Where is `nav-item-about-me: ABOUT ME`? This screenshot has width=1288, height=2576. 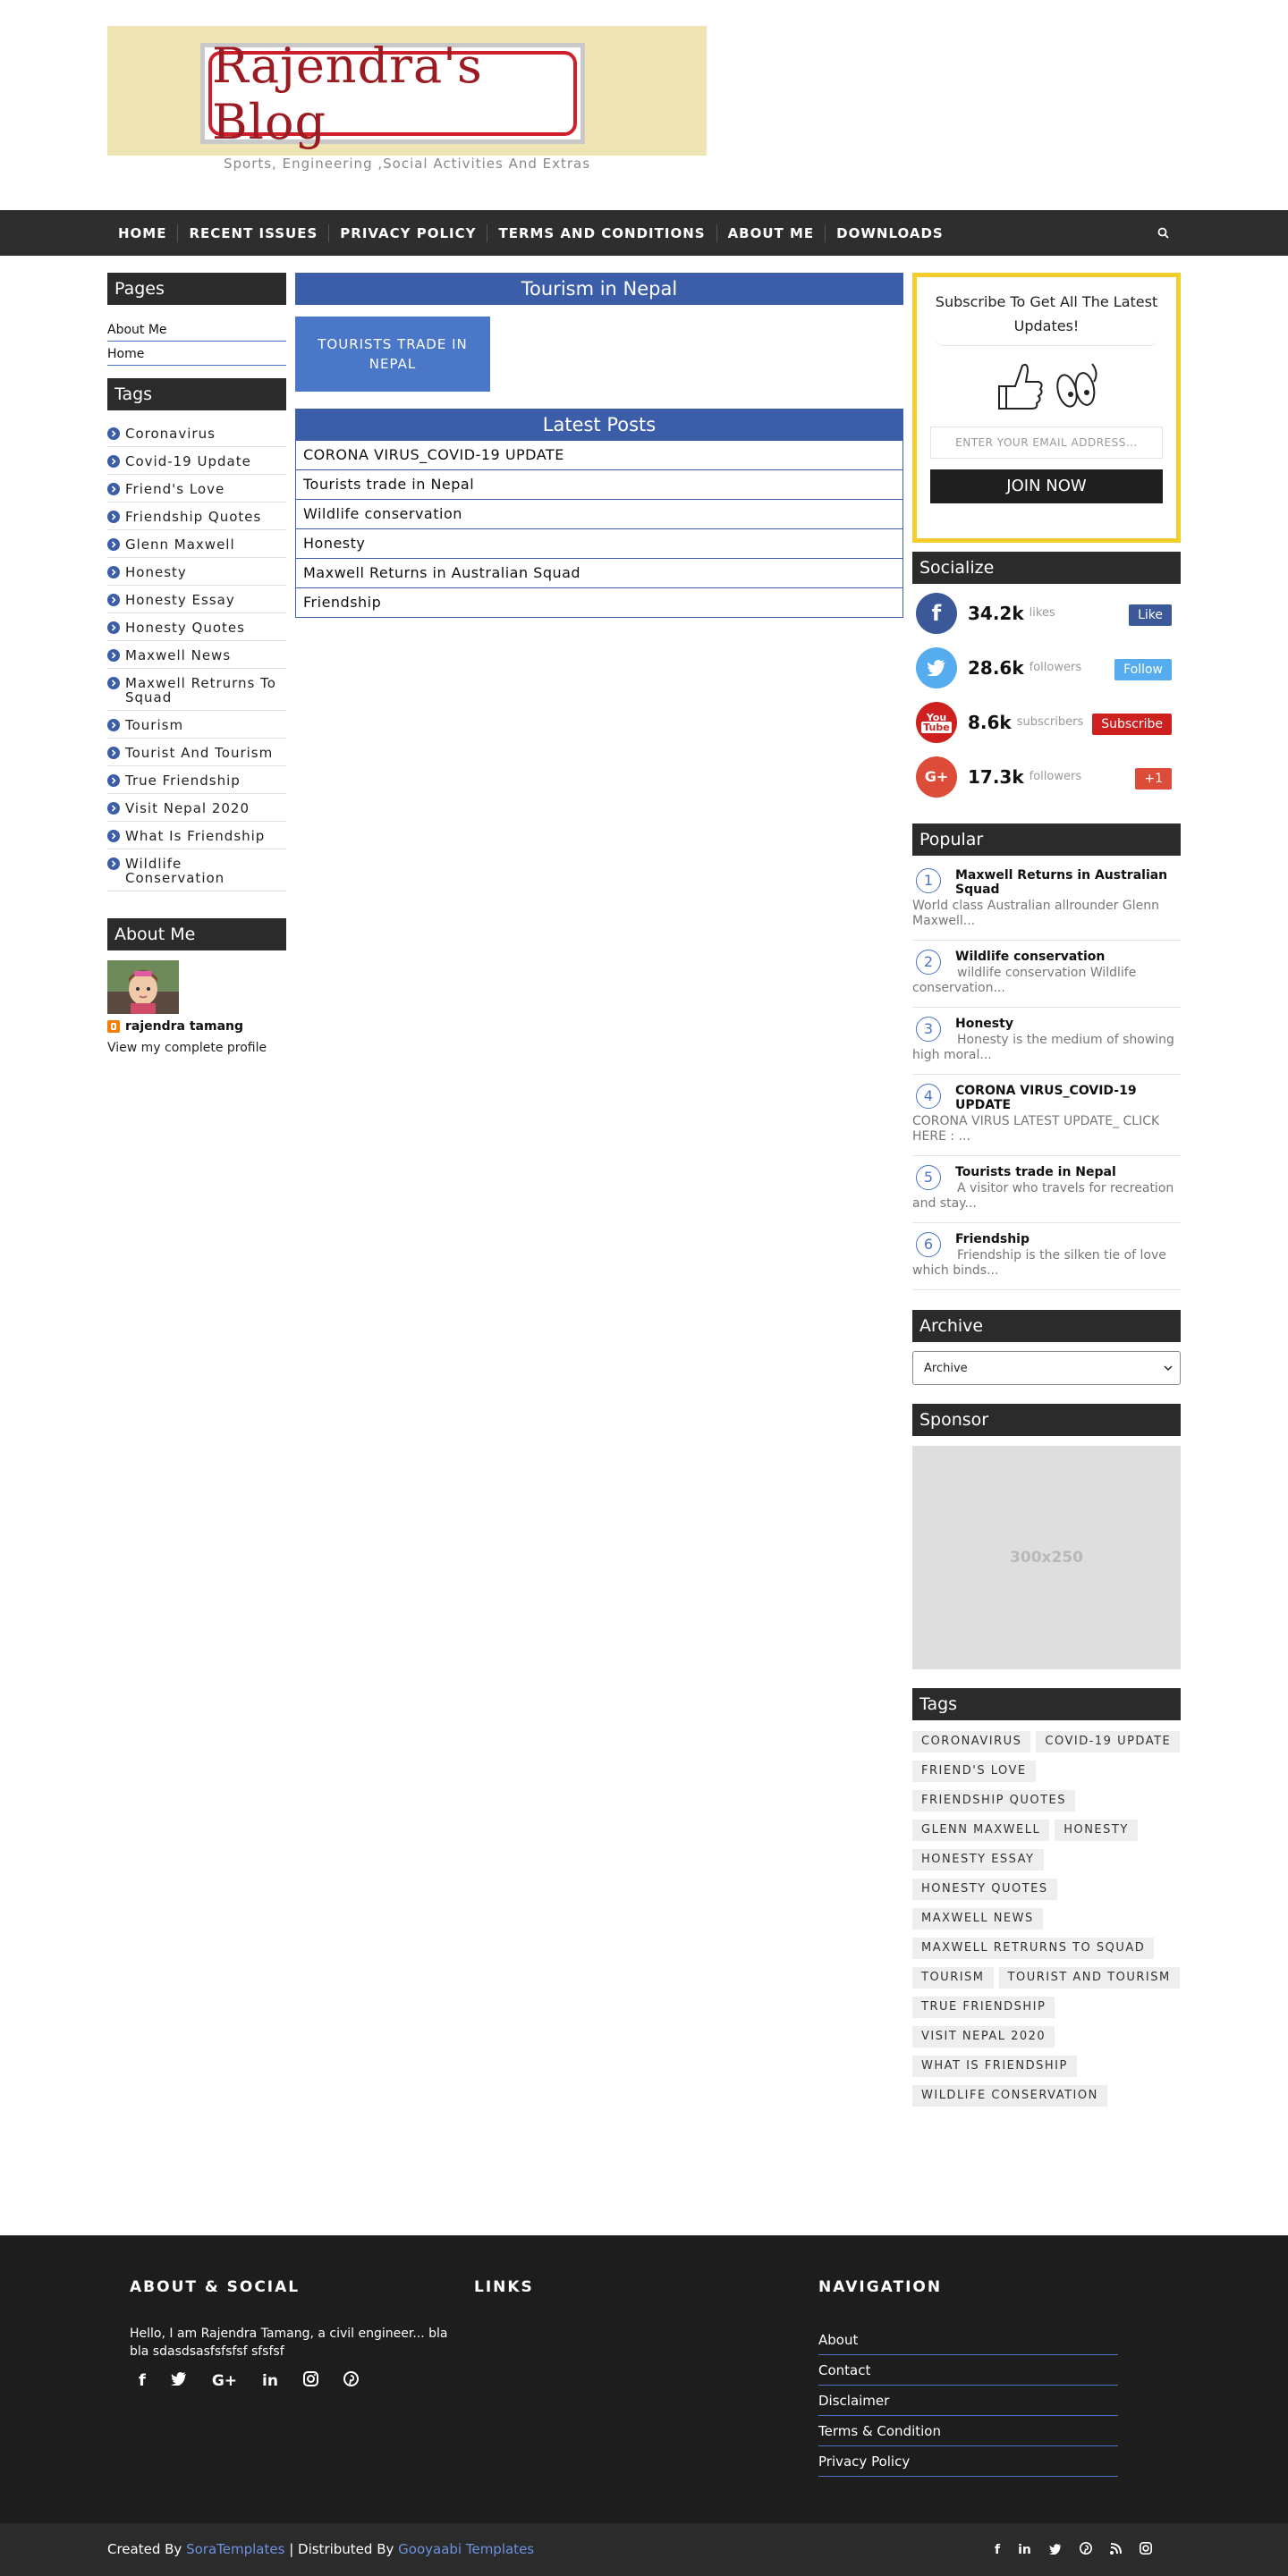 nav-item-about-me: ABOUT ME is located at coordinates (771, 233).